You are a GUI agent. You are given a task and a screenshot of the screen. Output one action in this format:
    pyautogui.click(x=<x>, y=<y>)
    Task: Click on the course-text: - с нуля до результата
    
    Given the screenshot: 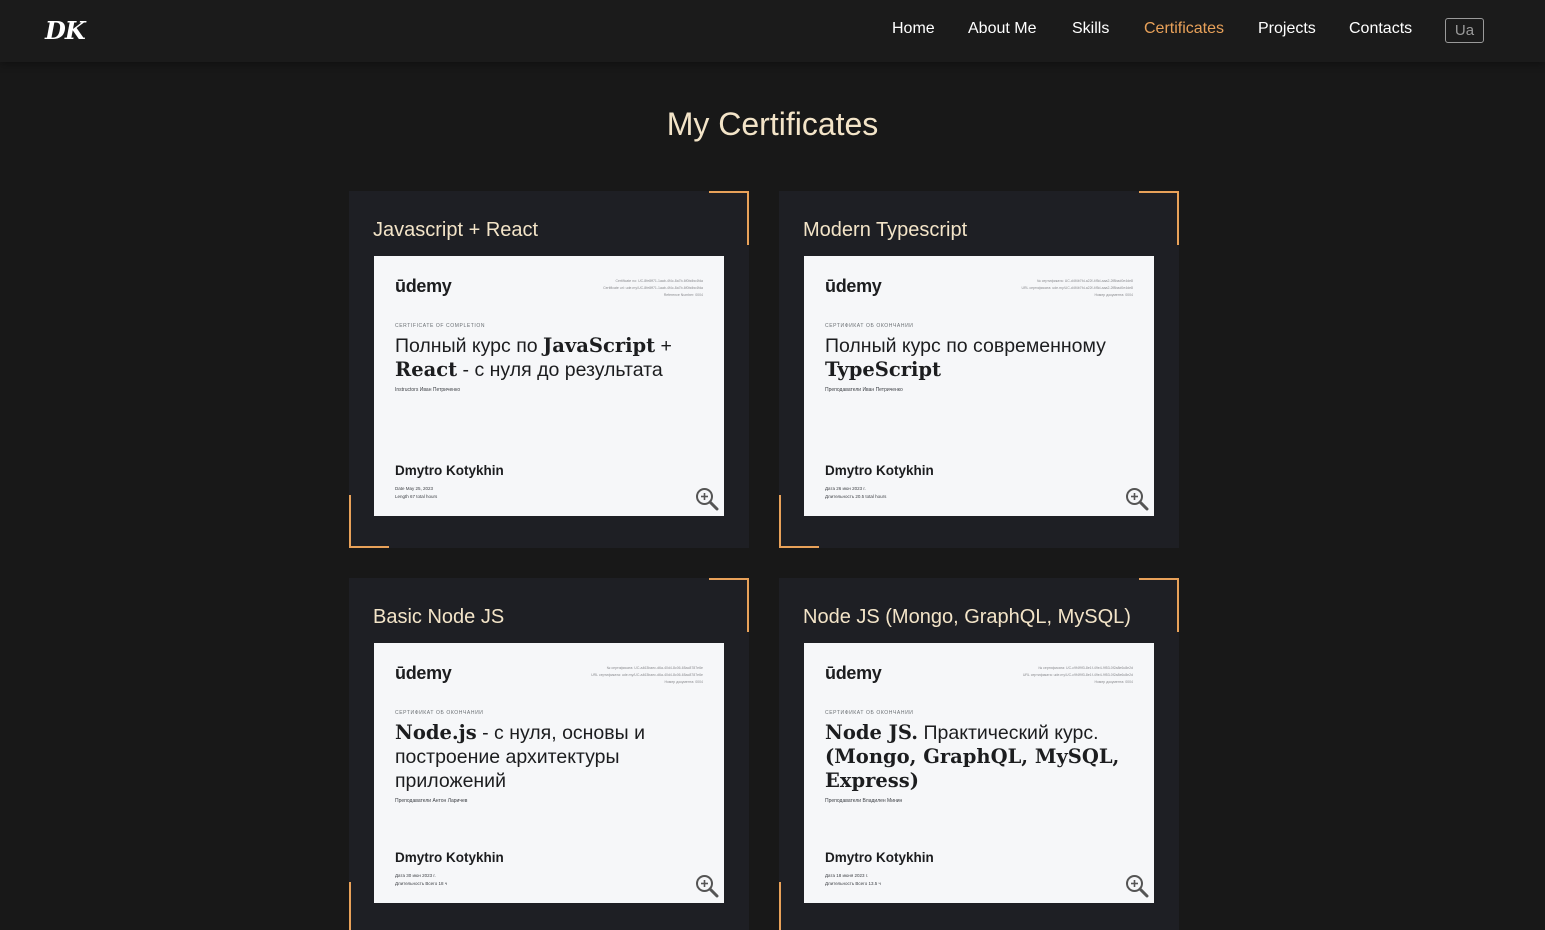 What is the action you would take?
    pyautogui.click(x=560, y=370)
    